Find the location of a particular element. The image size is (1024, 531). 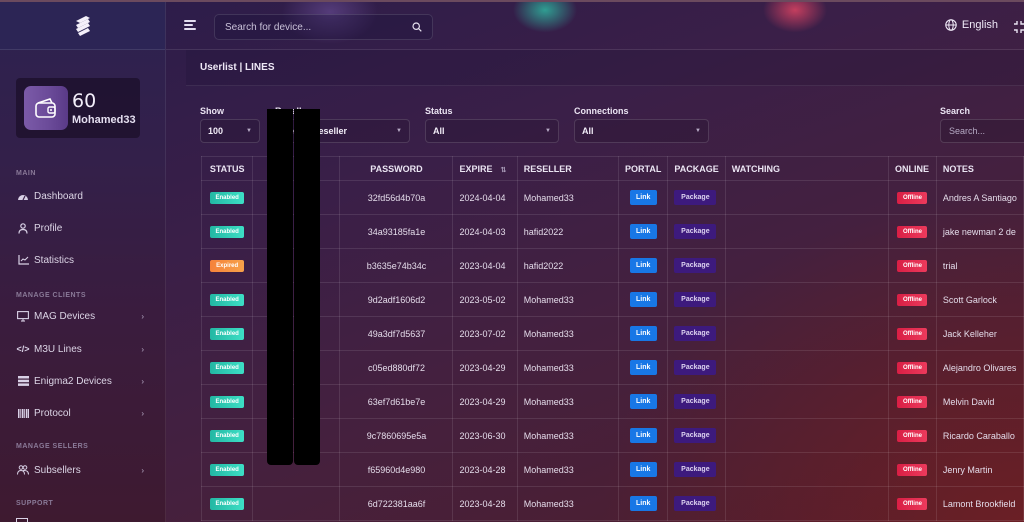

column-header-notes: NOTES is located at coordinates (979, 168).